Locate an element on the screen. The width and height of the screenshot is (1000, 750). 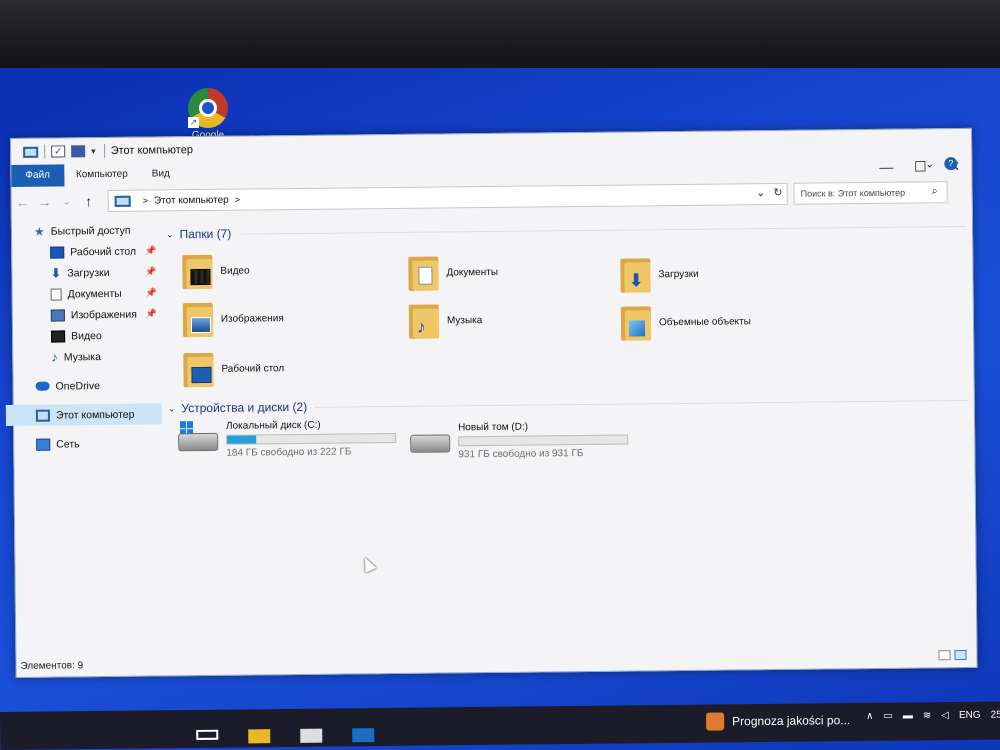
clock: 25 is located at coordinates (995, 715).